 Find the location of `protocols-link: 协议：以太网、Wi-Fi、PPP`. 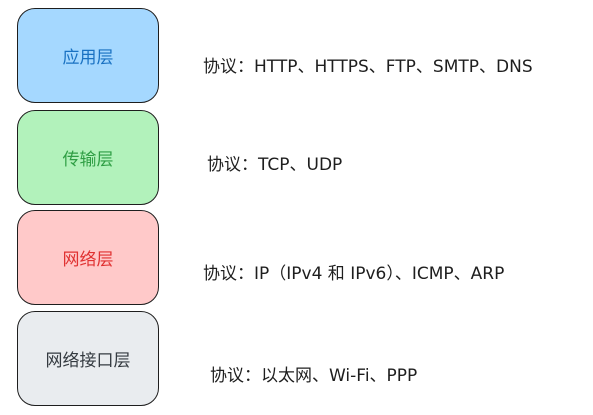

protocols-link: 协议：以太网、Wi-Fi、PPP is located at coordinates (314, 376).